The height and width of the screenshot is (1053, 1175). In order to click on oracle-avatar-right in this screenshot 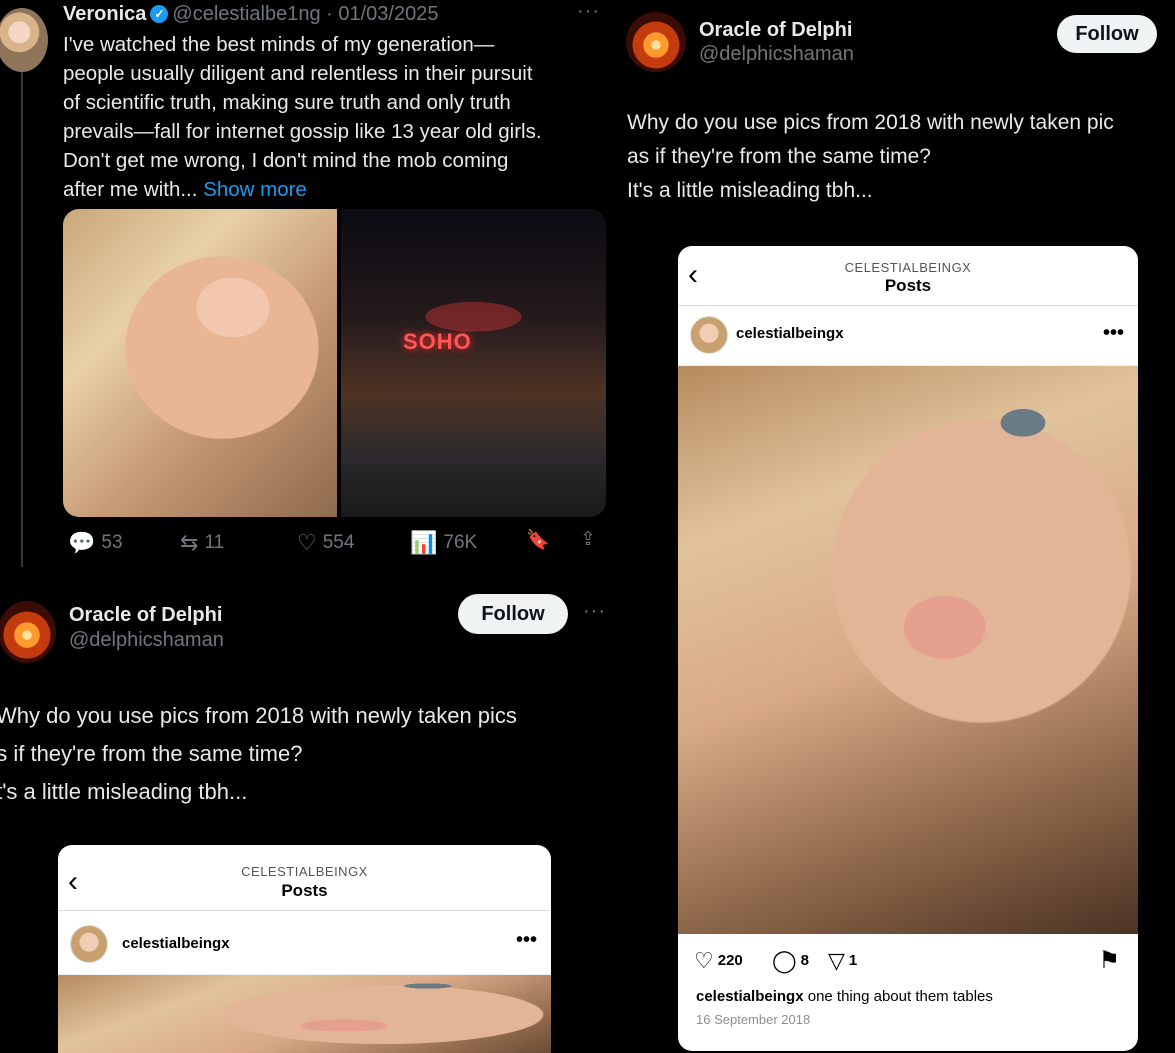, I will do `click(656, 42)`.